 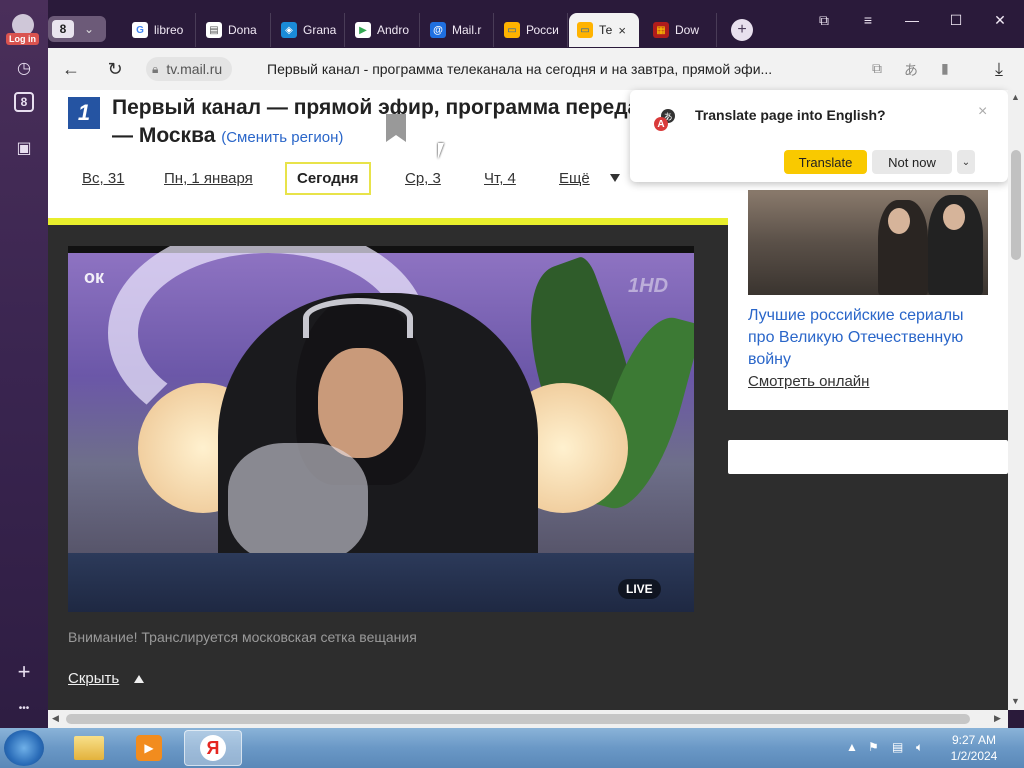 I want to click on tab-label: Dow, so click(x=687, y=30).